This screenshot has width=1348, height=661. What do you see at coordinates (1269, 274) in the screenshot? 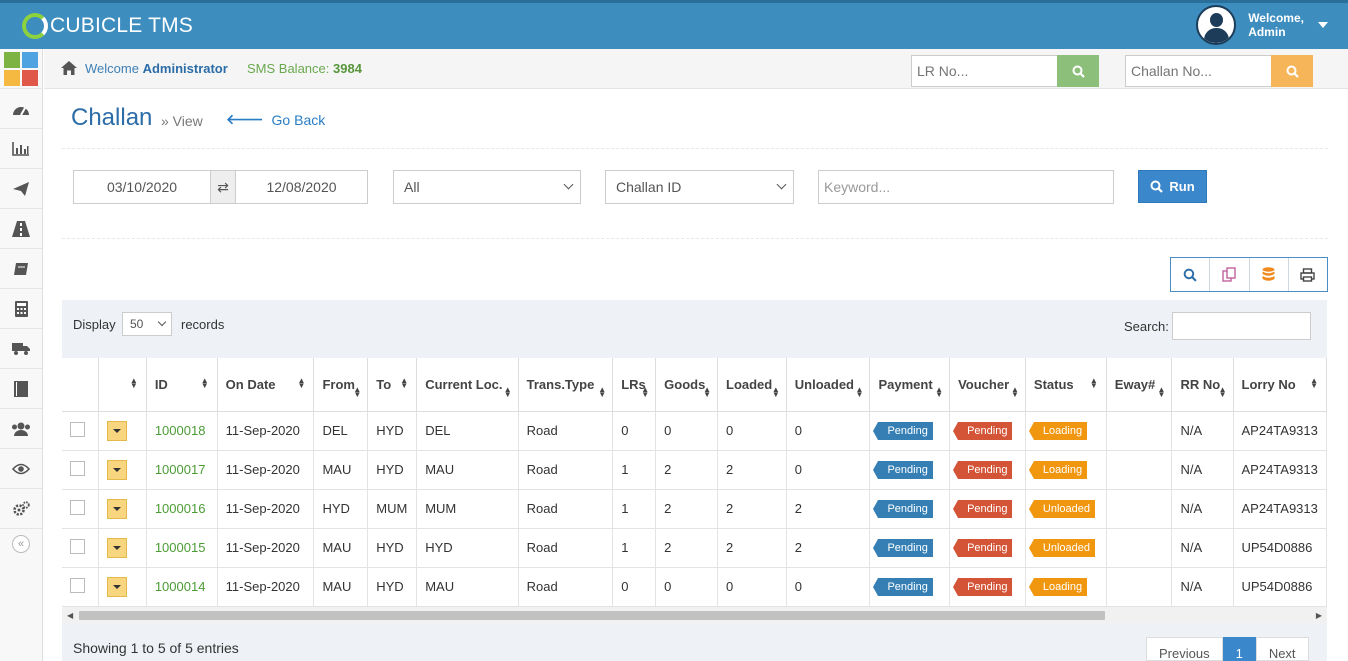
I see `tool-export-button` at bounding box center [1269, 274].